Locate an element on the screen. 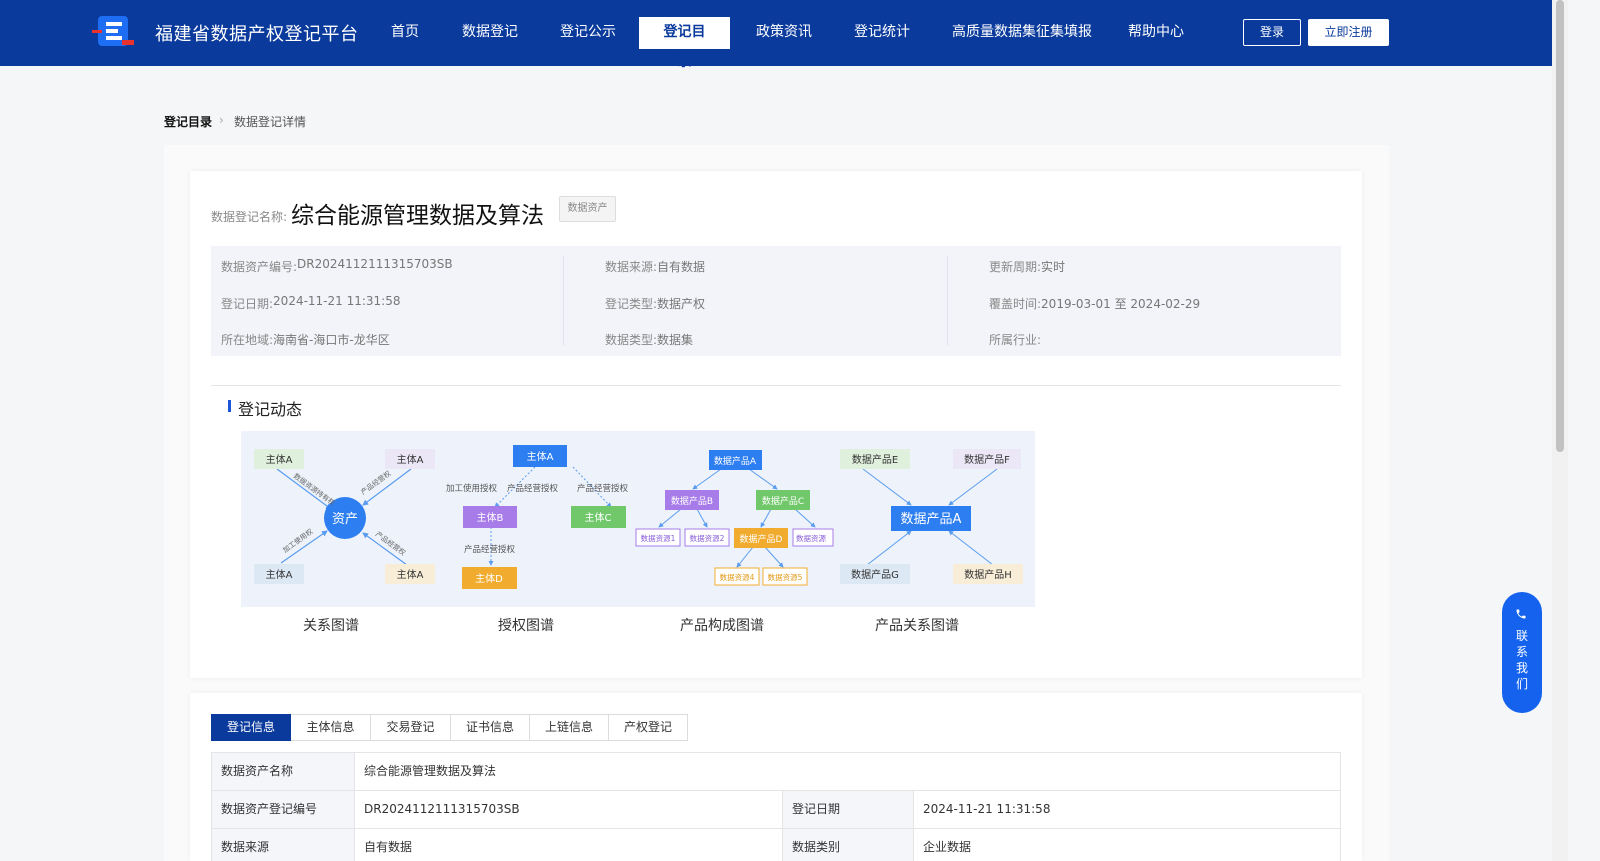 Image resolution: width=1600 pixels, height=861 pixels. detail-tabs: 登记信息 主体信息 交易登记 证书信息 上链信息 产权登记 is located at coordinates (449, 727).